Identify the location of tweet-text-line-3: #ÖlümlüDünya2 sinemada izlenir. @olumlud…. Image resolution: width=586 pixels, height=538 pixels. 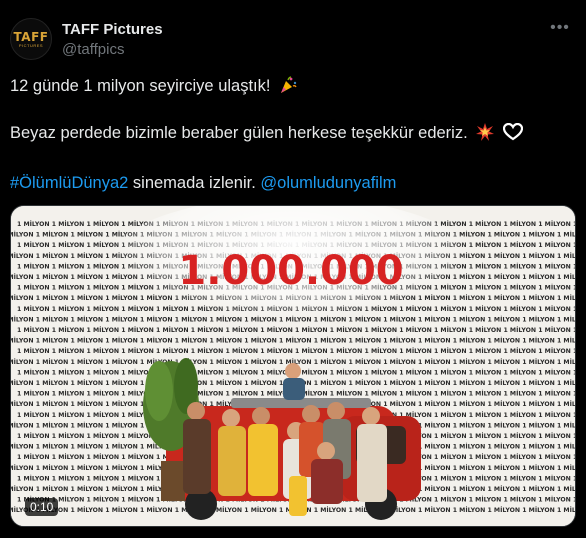
(203, 183).